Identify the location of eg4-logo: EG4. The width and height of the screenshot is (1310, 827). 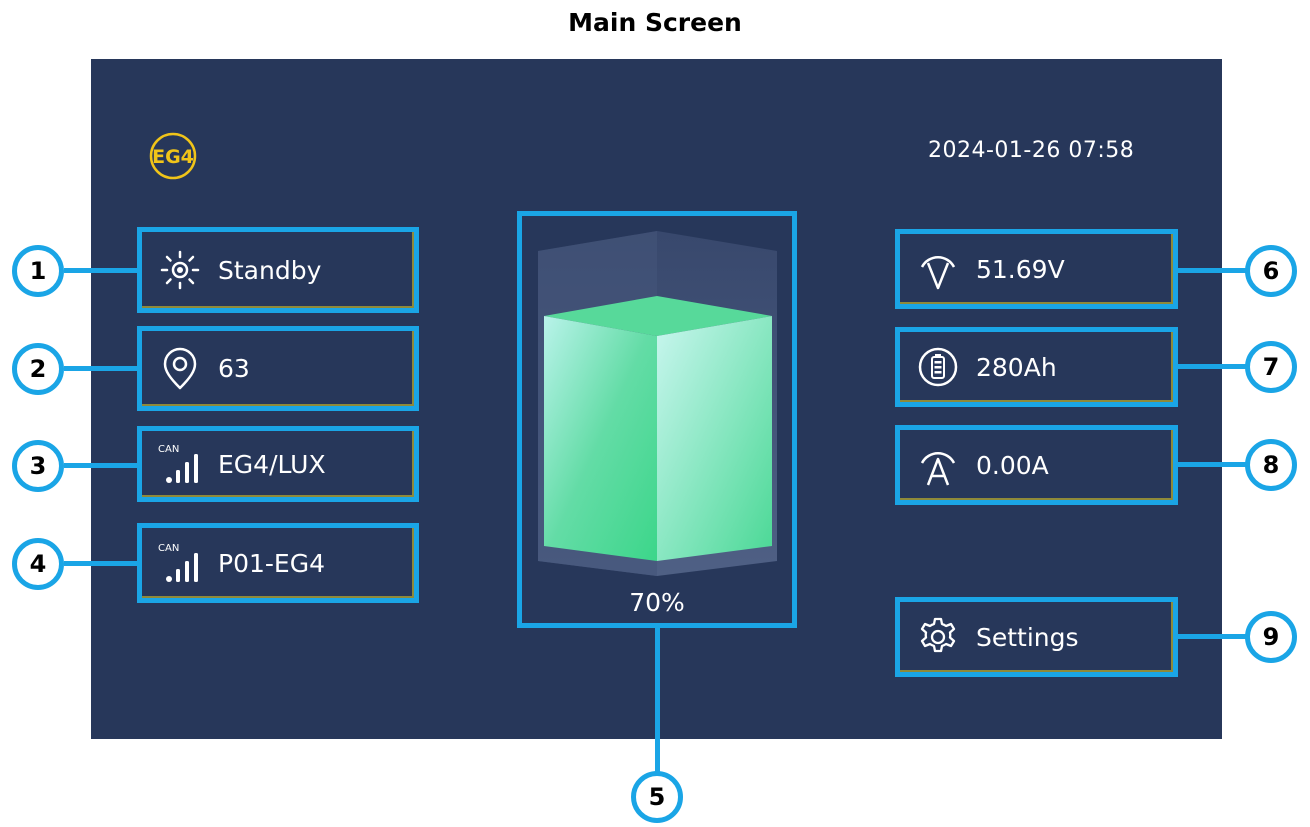
(173, 156).